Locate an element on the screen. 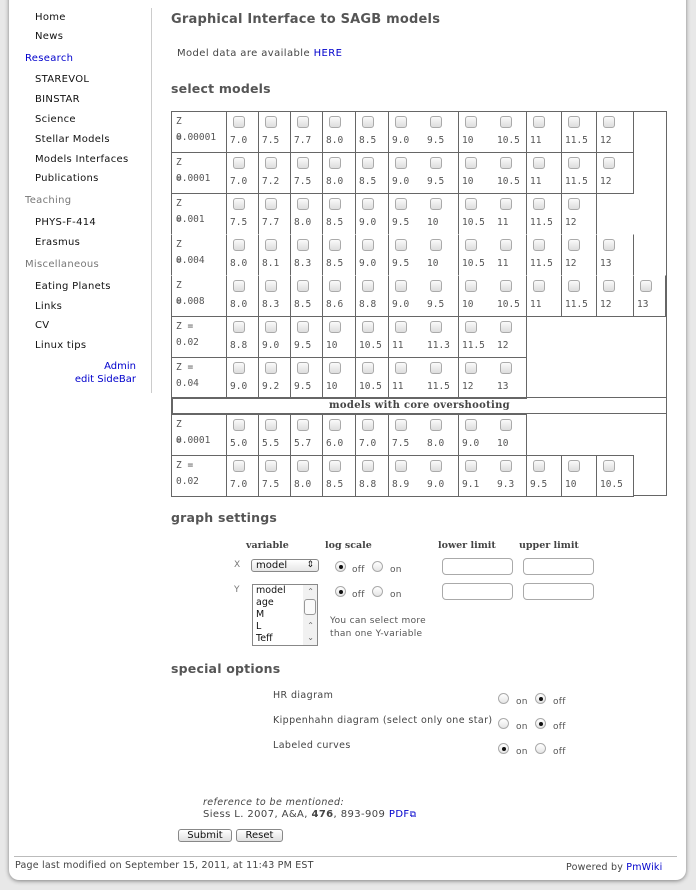 Image resolution: width=696 pixels, height=890 pixels. x-log-on-radio is located at coordinates (377, 566).